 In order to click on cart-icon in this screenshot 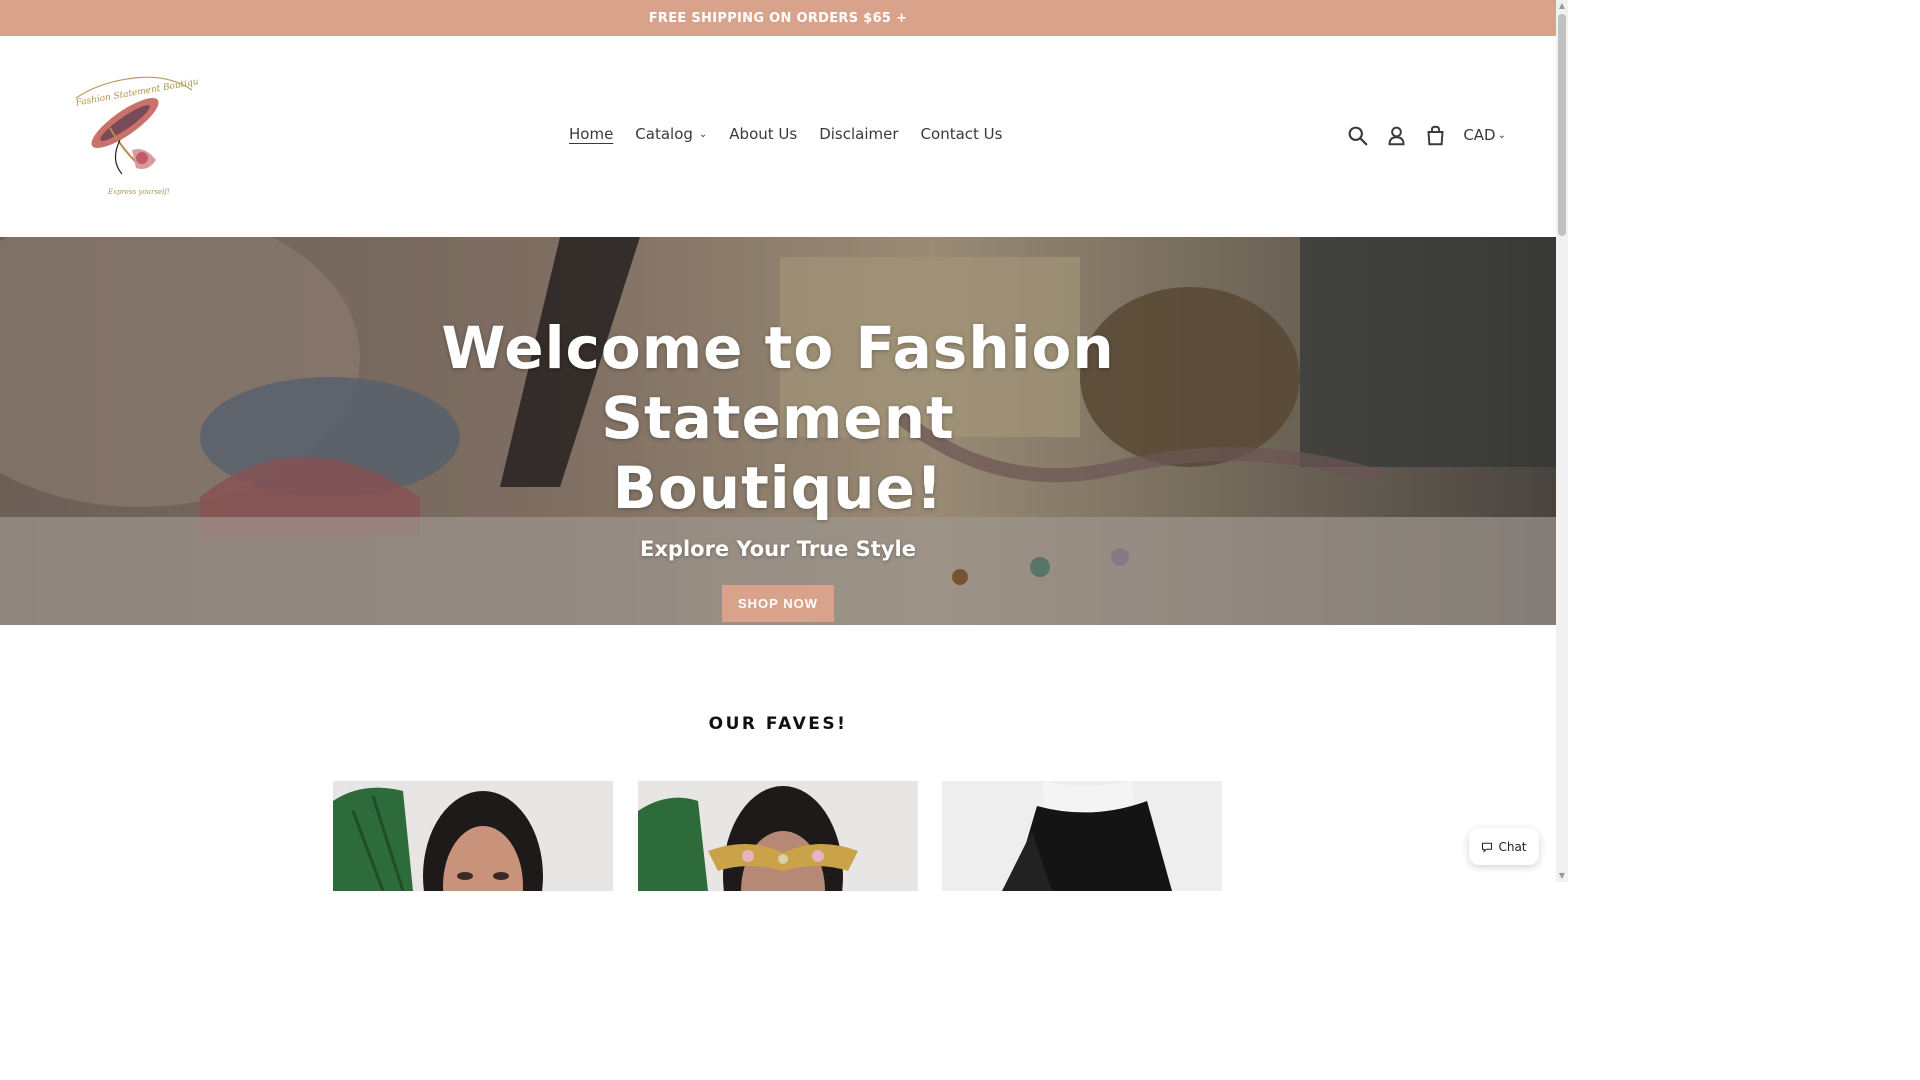, I will do `click(1435, 135)`.